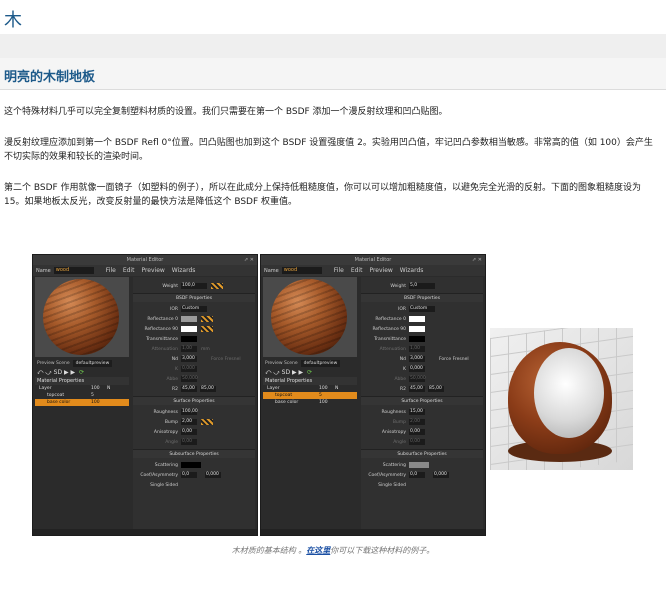 The width and height of the screenshot is (666, 602). What do you see at coordinates (422, 339) in the screenshot?
I see `transmittance-row: Transmittance` at bounding box center [422, 339].